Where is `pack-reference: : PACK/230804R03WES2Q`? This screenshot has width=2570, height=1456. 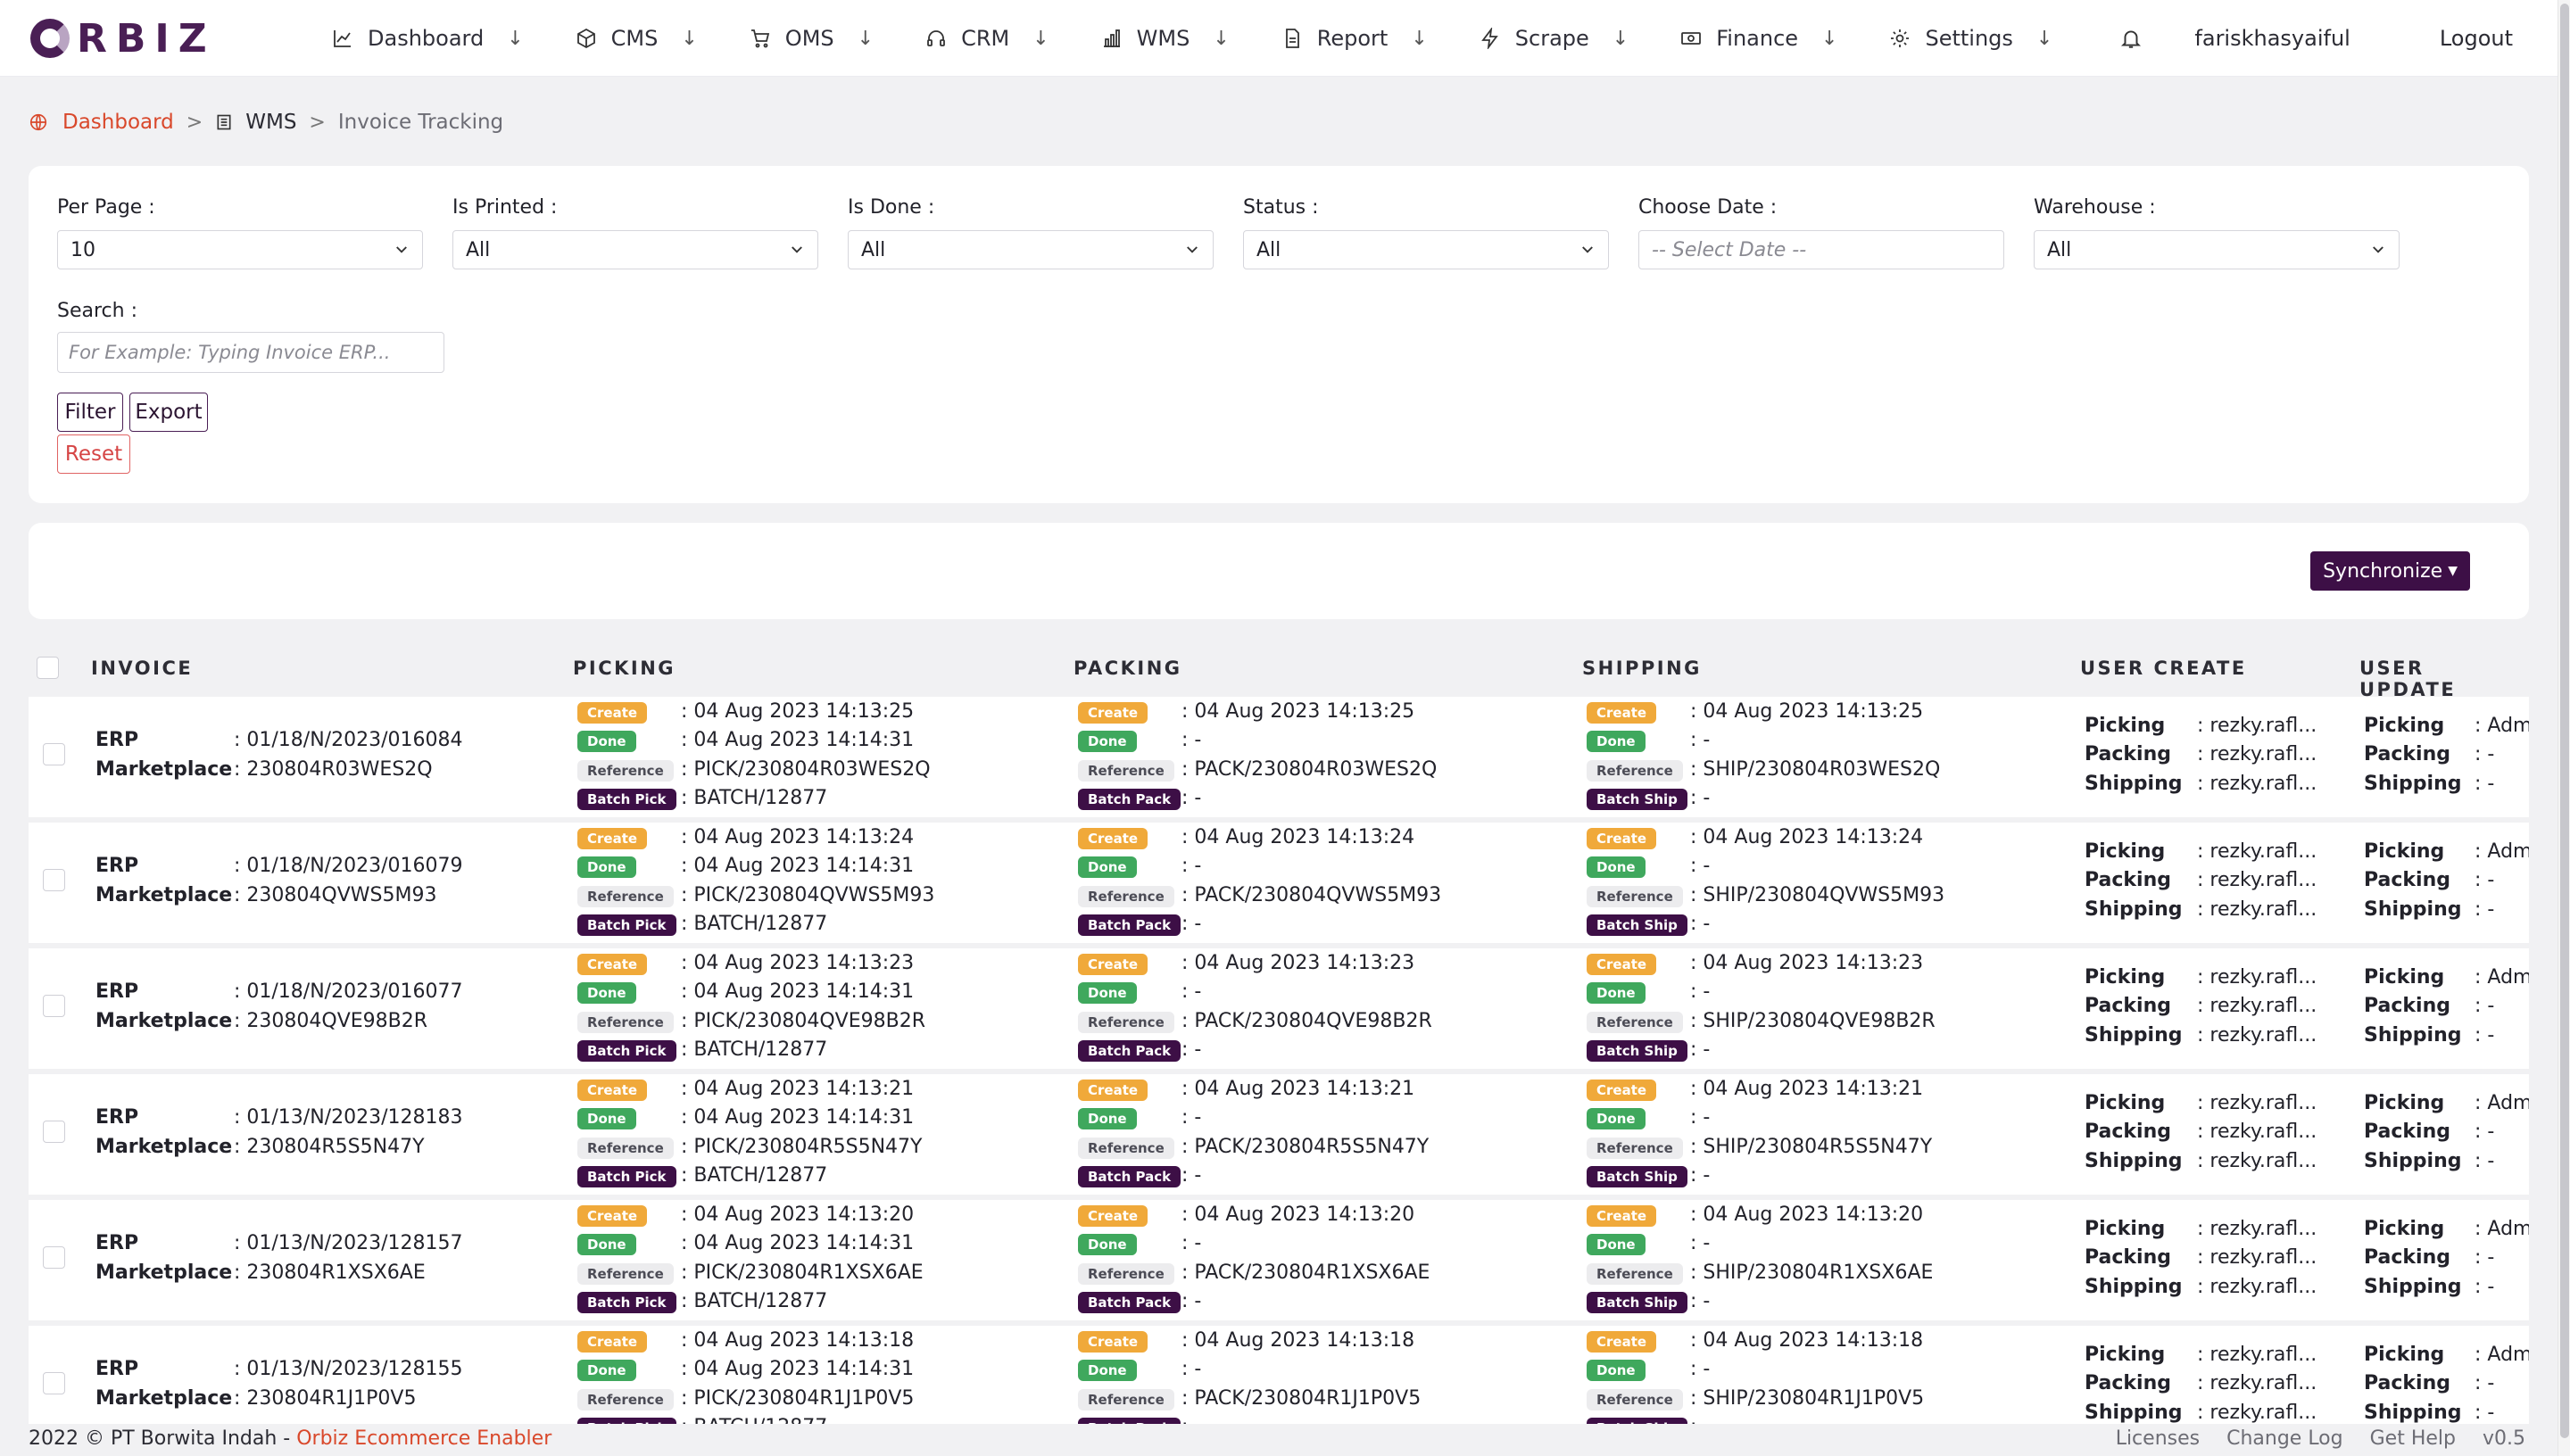
pack-reference: : PACK/230804R03WES2Q is located at coordinates (1309, 769).